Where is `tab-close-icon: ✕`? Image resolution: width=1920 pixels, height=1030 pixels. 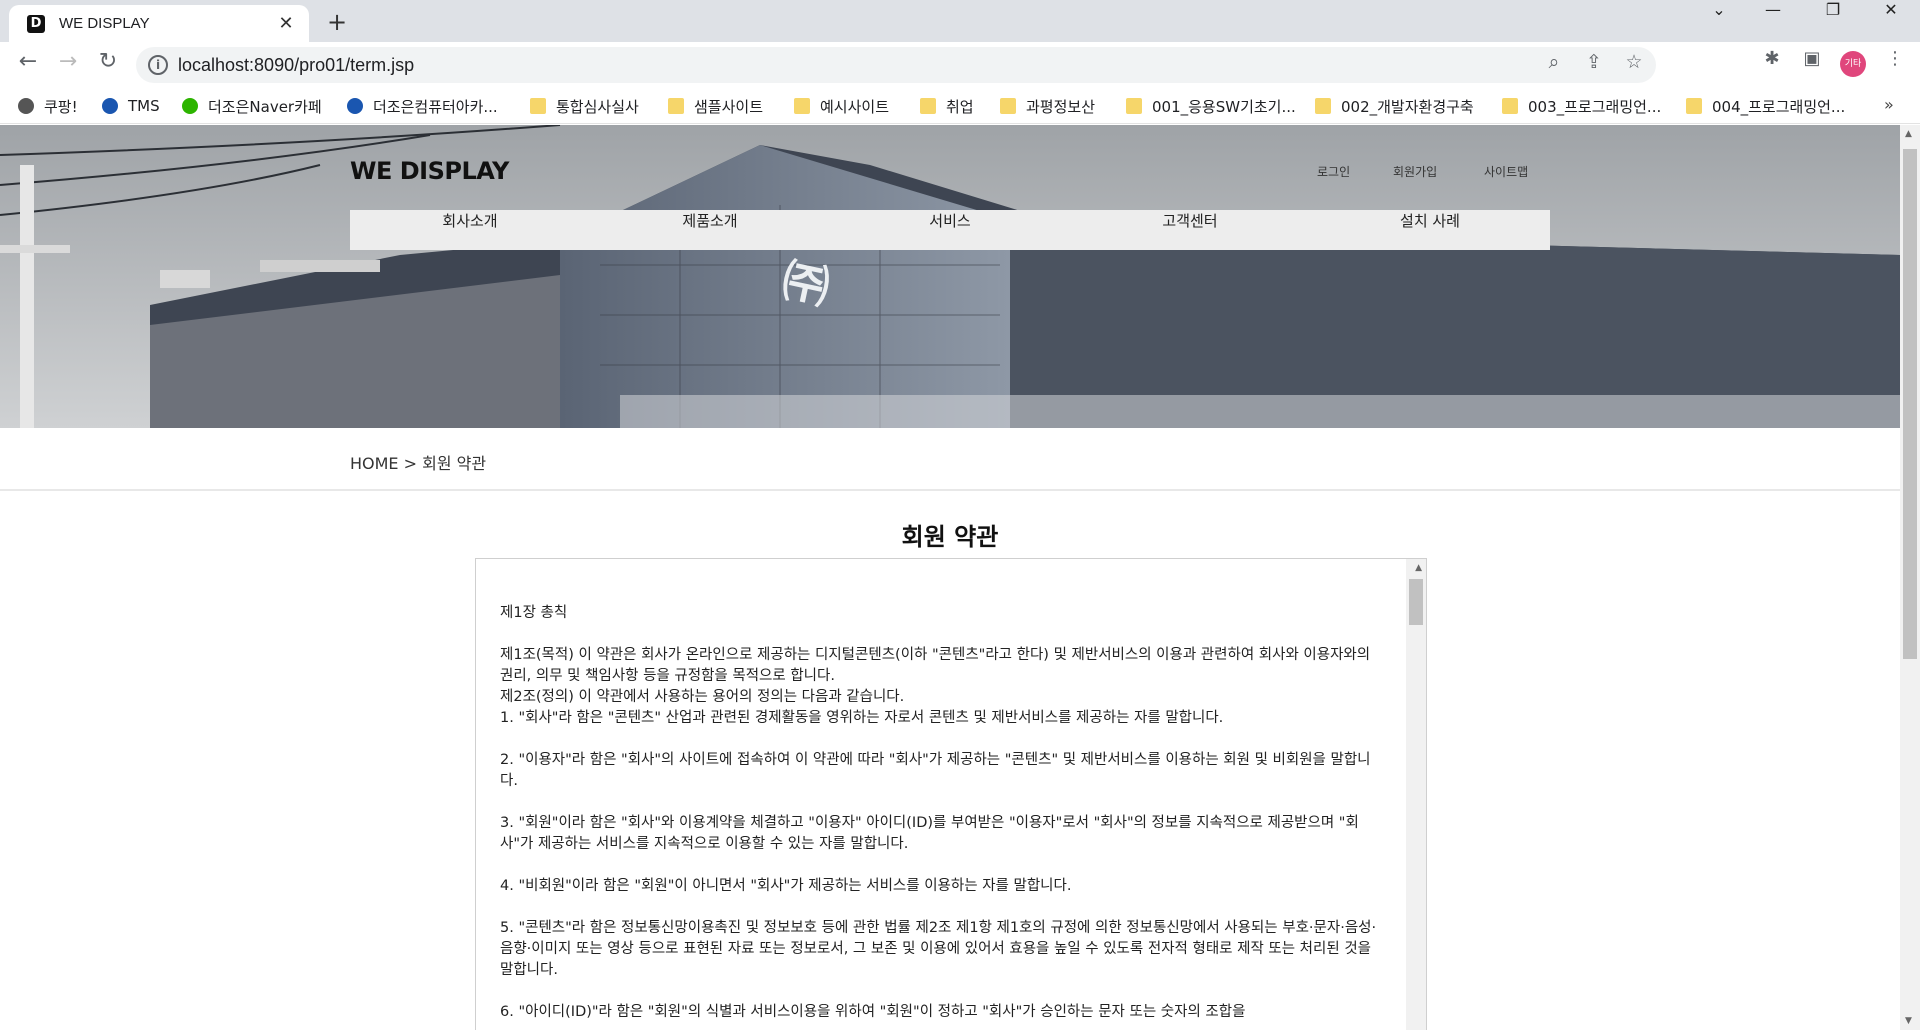
tab-close-icon: ✕ is located at coordinates (286, 23).